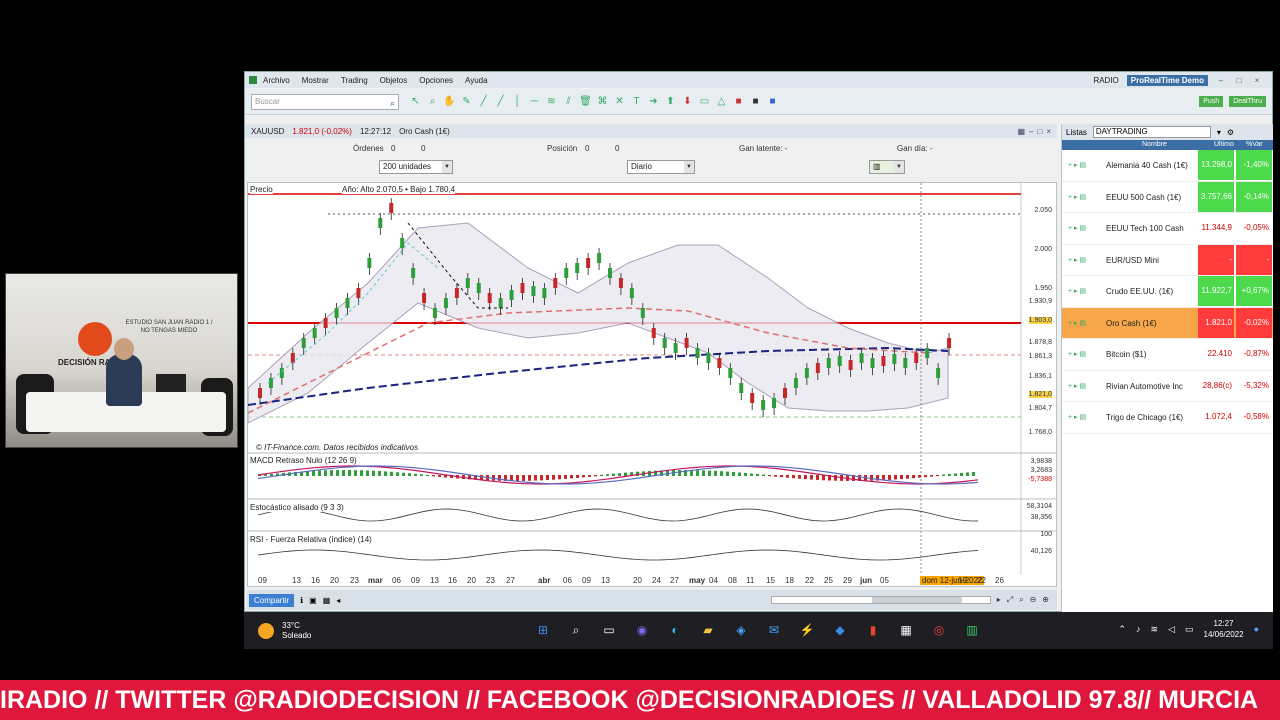 The height and width of the screenshot is (720, 1280). Describe the element at coordinates (661, 167) in the screenshot. I see `period-select: Diario ▼` at that location.